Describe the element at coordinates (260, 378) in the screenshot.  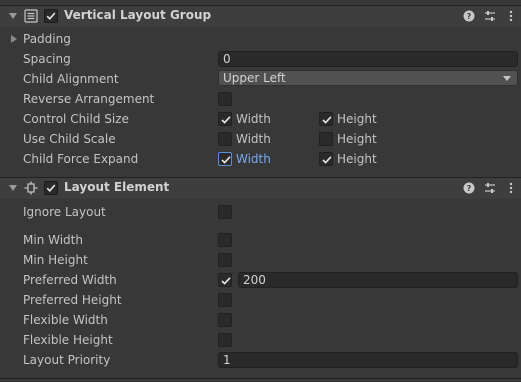
I see `section-divider` at that location.